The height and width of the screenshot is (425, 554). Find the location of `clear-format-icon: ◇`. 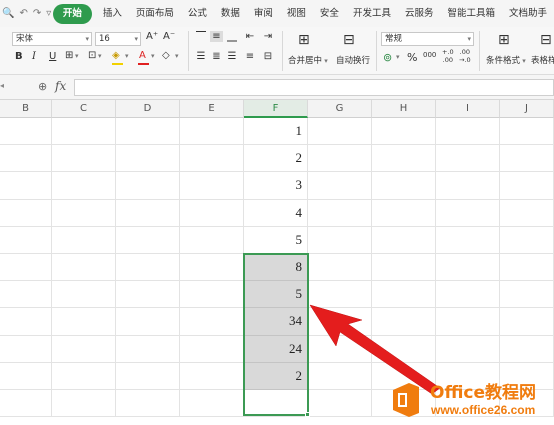

clear-format-icon: ◇ is located at coordinates (166, 55).